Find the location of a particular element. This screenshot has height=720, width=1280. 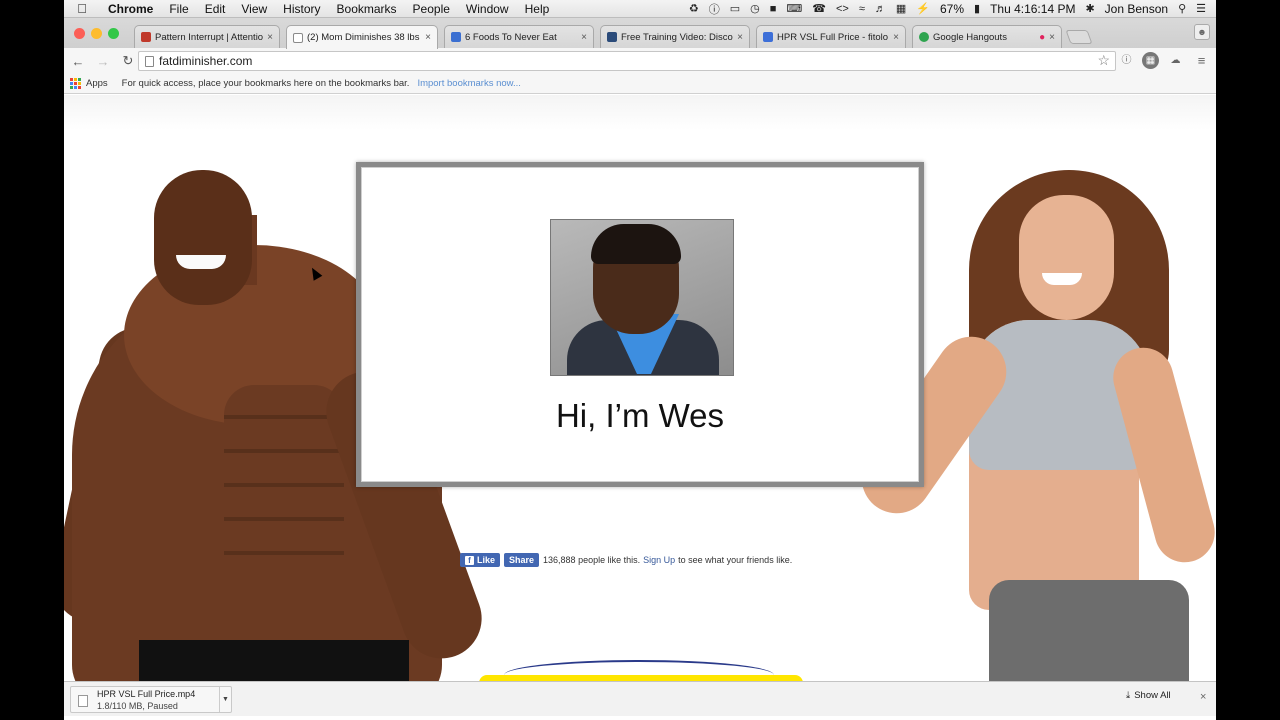

menu-people: People is located at coordinates (431, 9).